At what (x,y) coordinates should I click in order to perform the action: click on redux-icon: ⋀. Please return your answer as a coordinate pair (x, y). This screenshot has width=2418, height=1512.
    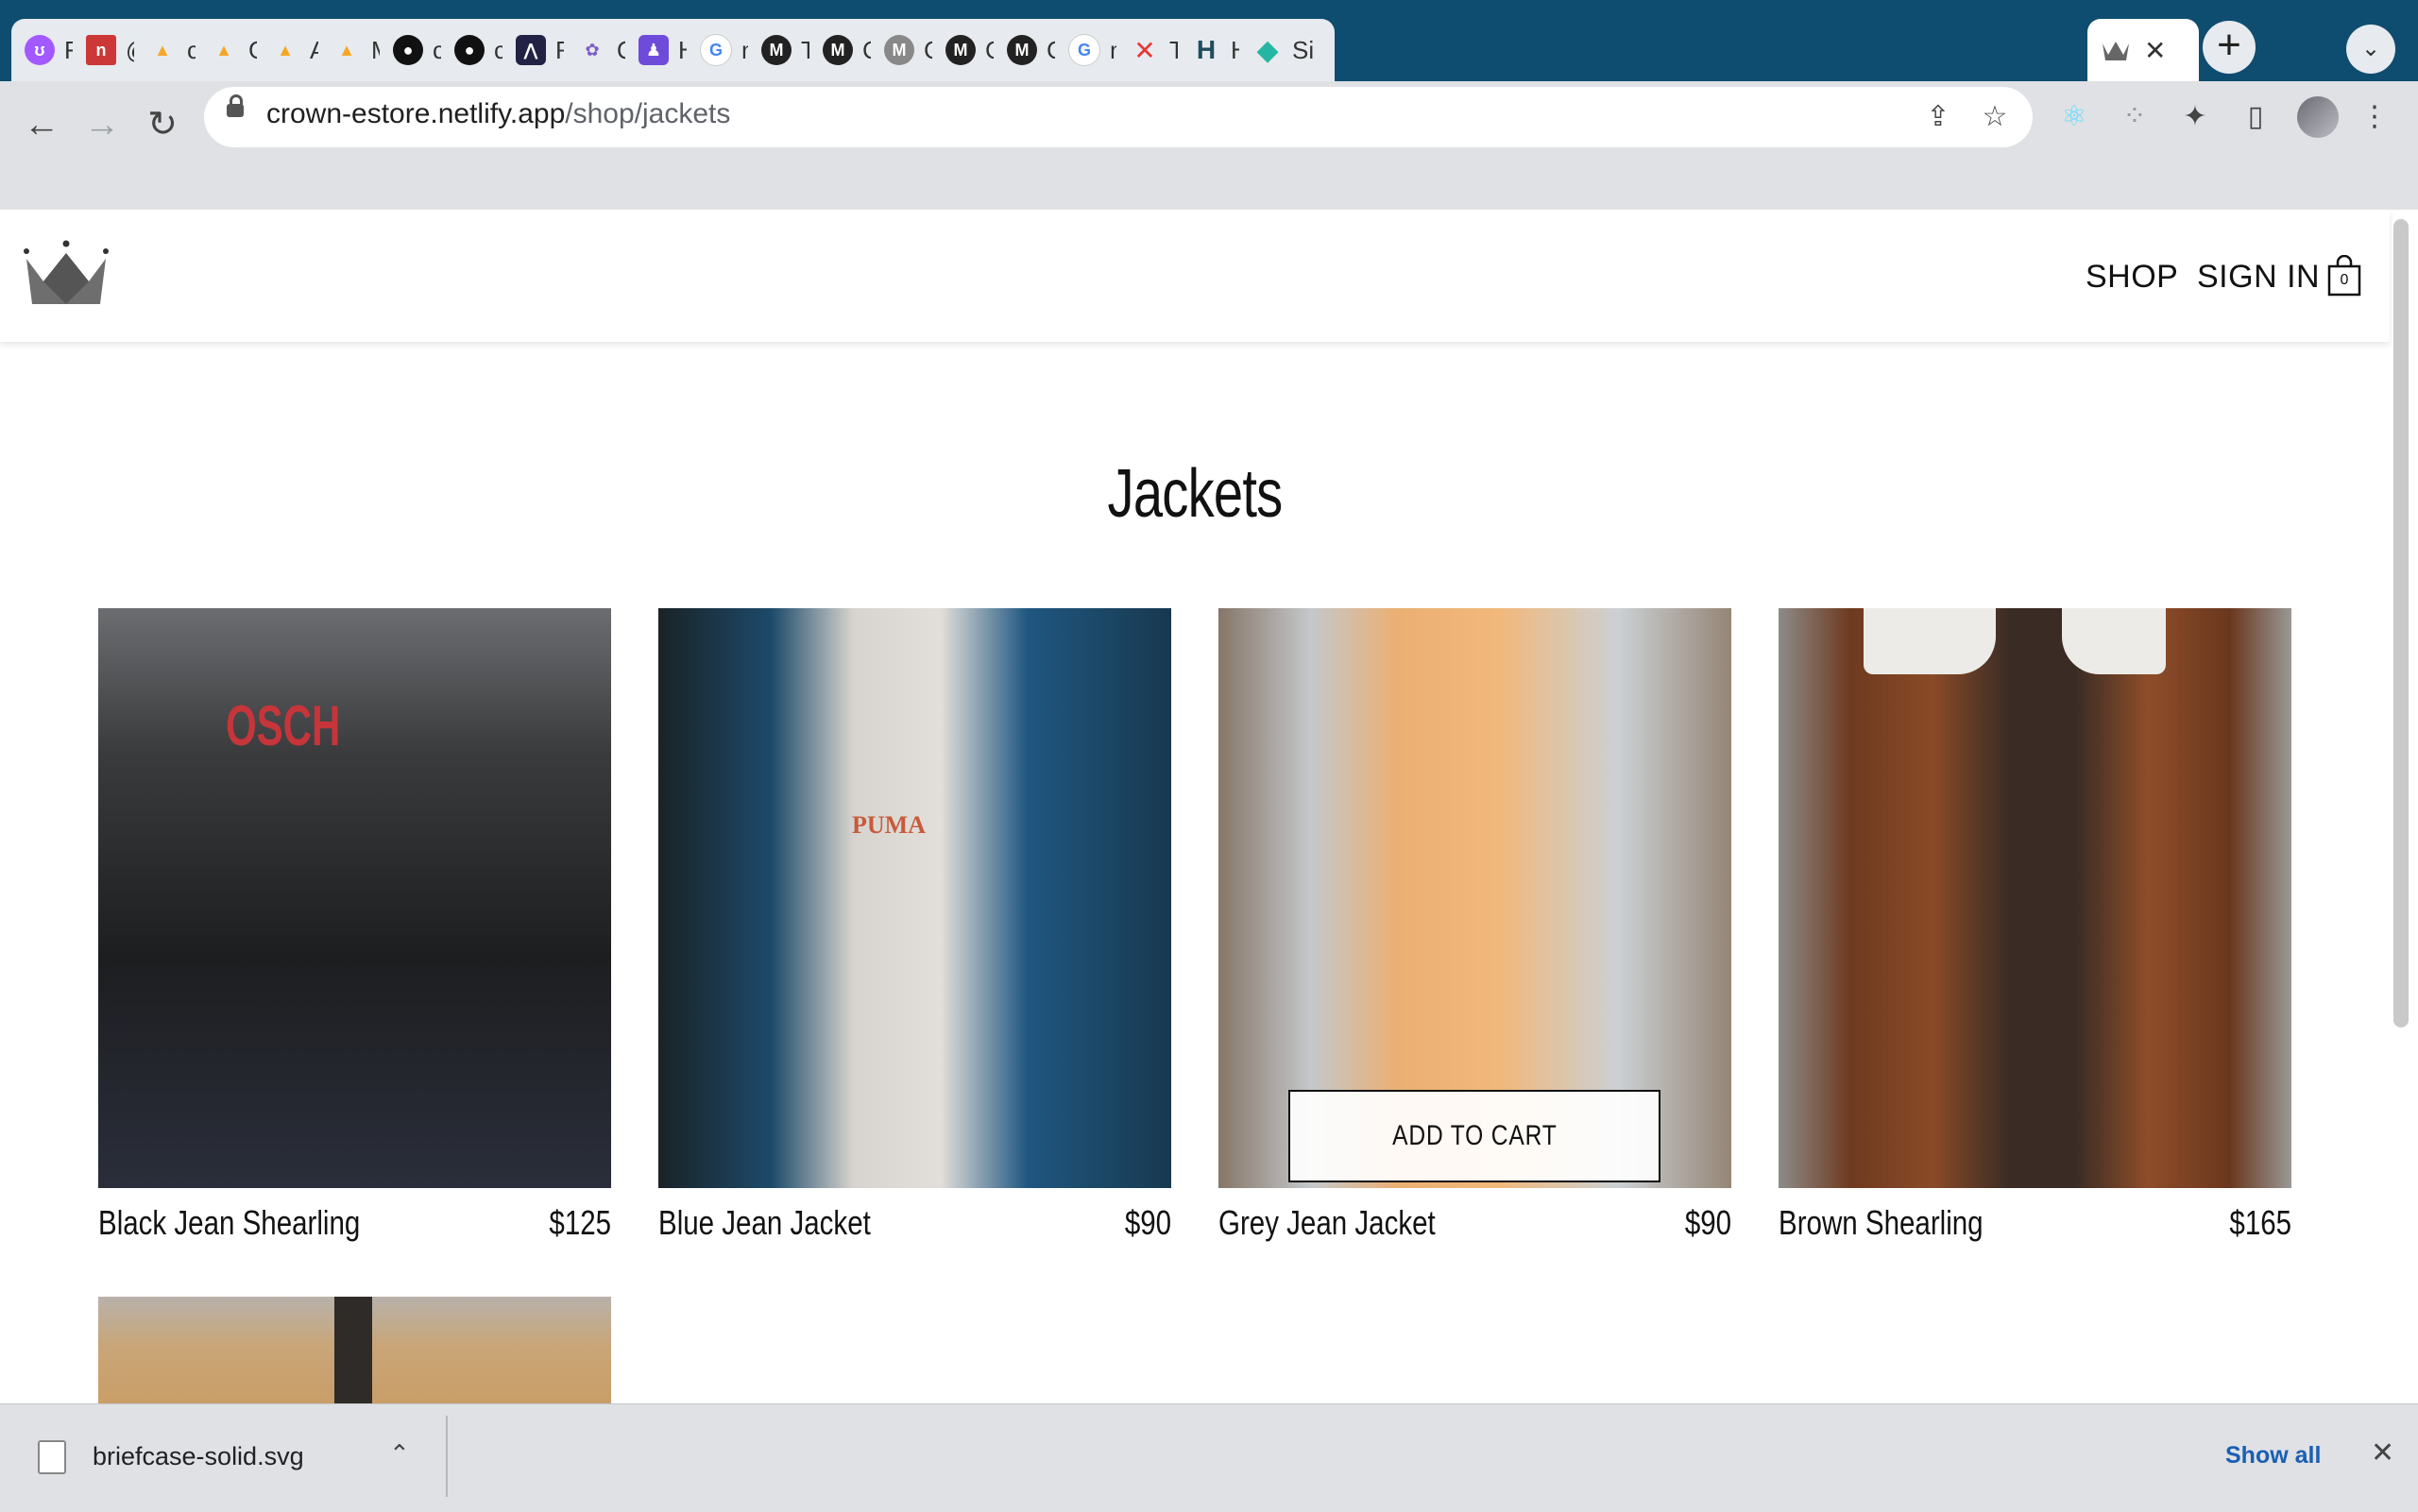
    Looking at the image, I should click on (531, 50).